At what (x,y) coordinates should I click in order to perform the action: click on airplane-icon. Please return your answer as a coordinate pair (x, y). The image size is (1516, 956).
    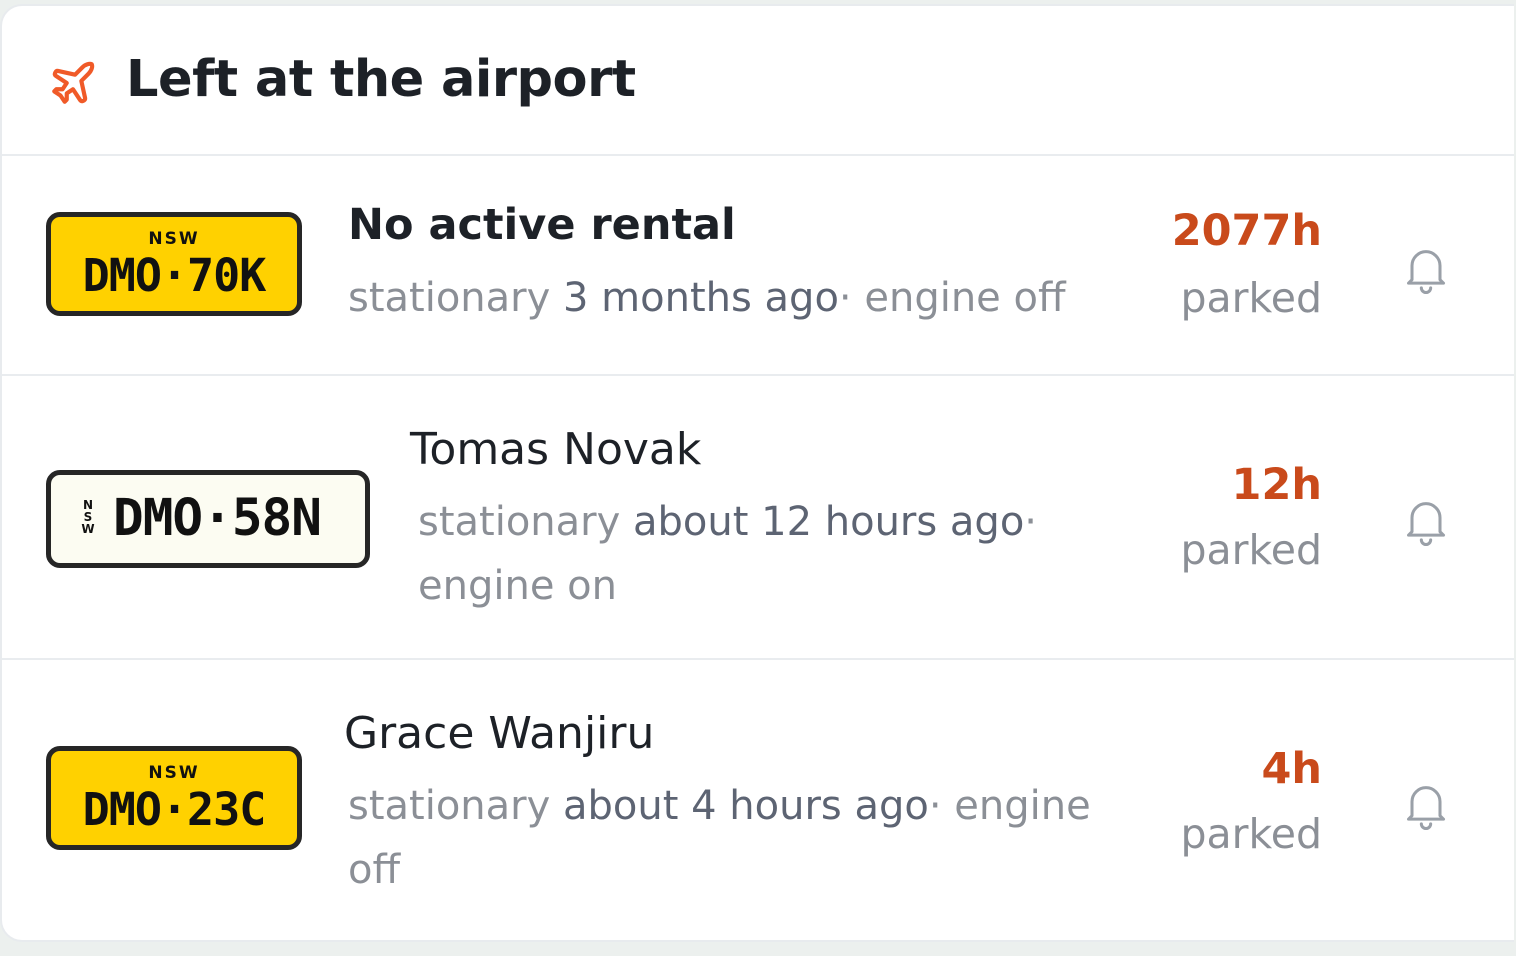
    Looking at the image, I should click on (73, 82).